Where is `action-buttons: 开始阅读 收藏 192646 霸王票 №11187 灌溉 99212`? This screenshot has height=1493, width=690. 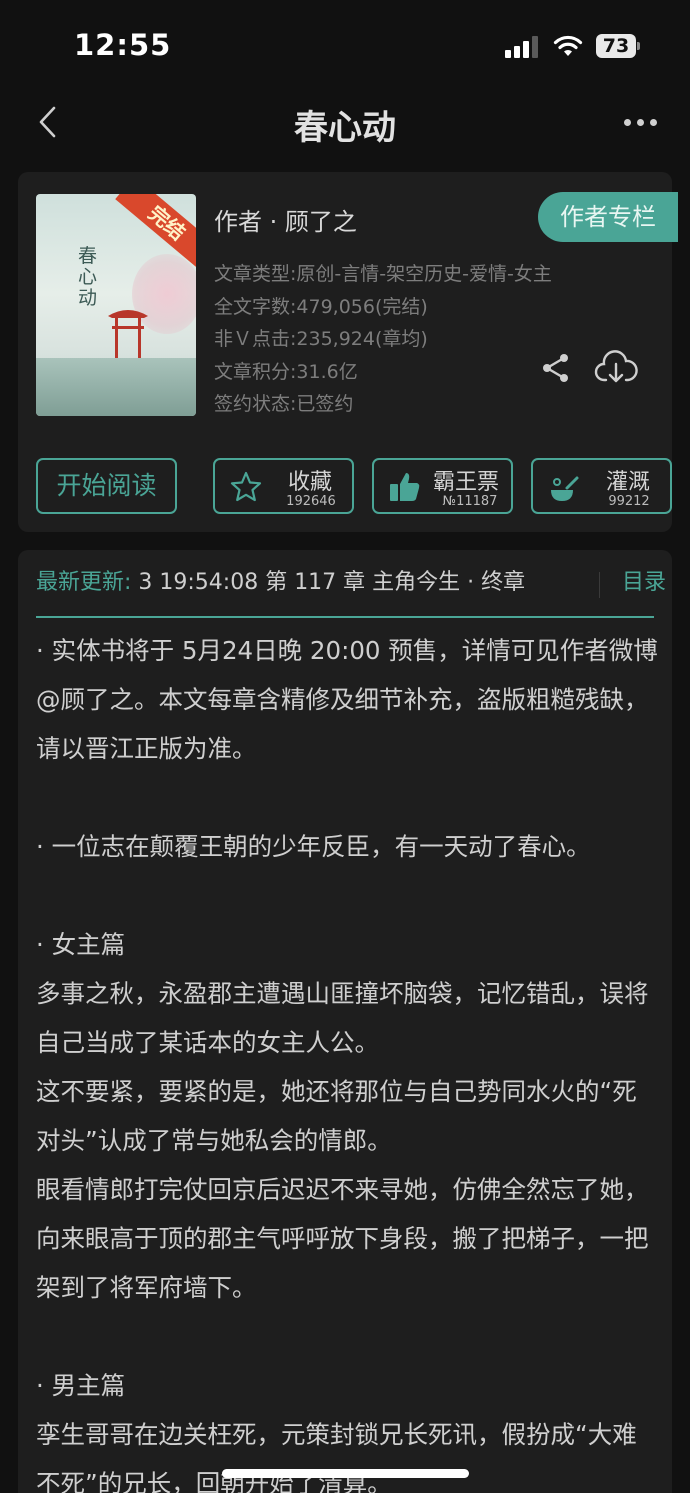 action-buttons: 开始阅读 收藏 192646 霸王票 №11187 灌溉 99212 is located at coordinates (354, 486).